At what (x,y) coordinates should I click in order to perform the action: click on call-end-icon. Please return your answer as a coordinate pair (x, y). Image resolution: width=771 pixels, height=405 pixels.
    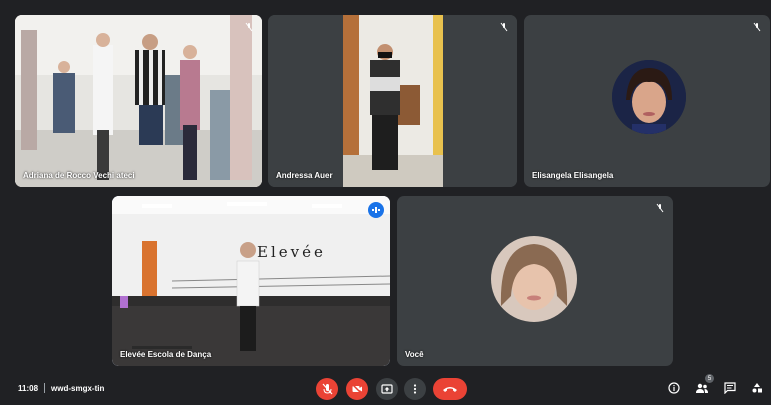
    Looking at the image, I should click on (450, 389).